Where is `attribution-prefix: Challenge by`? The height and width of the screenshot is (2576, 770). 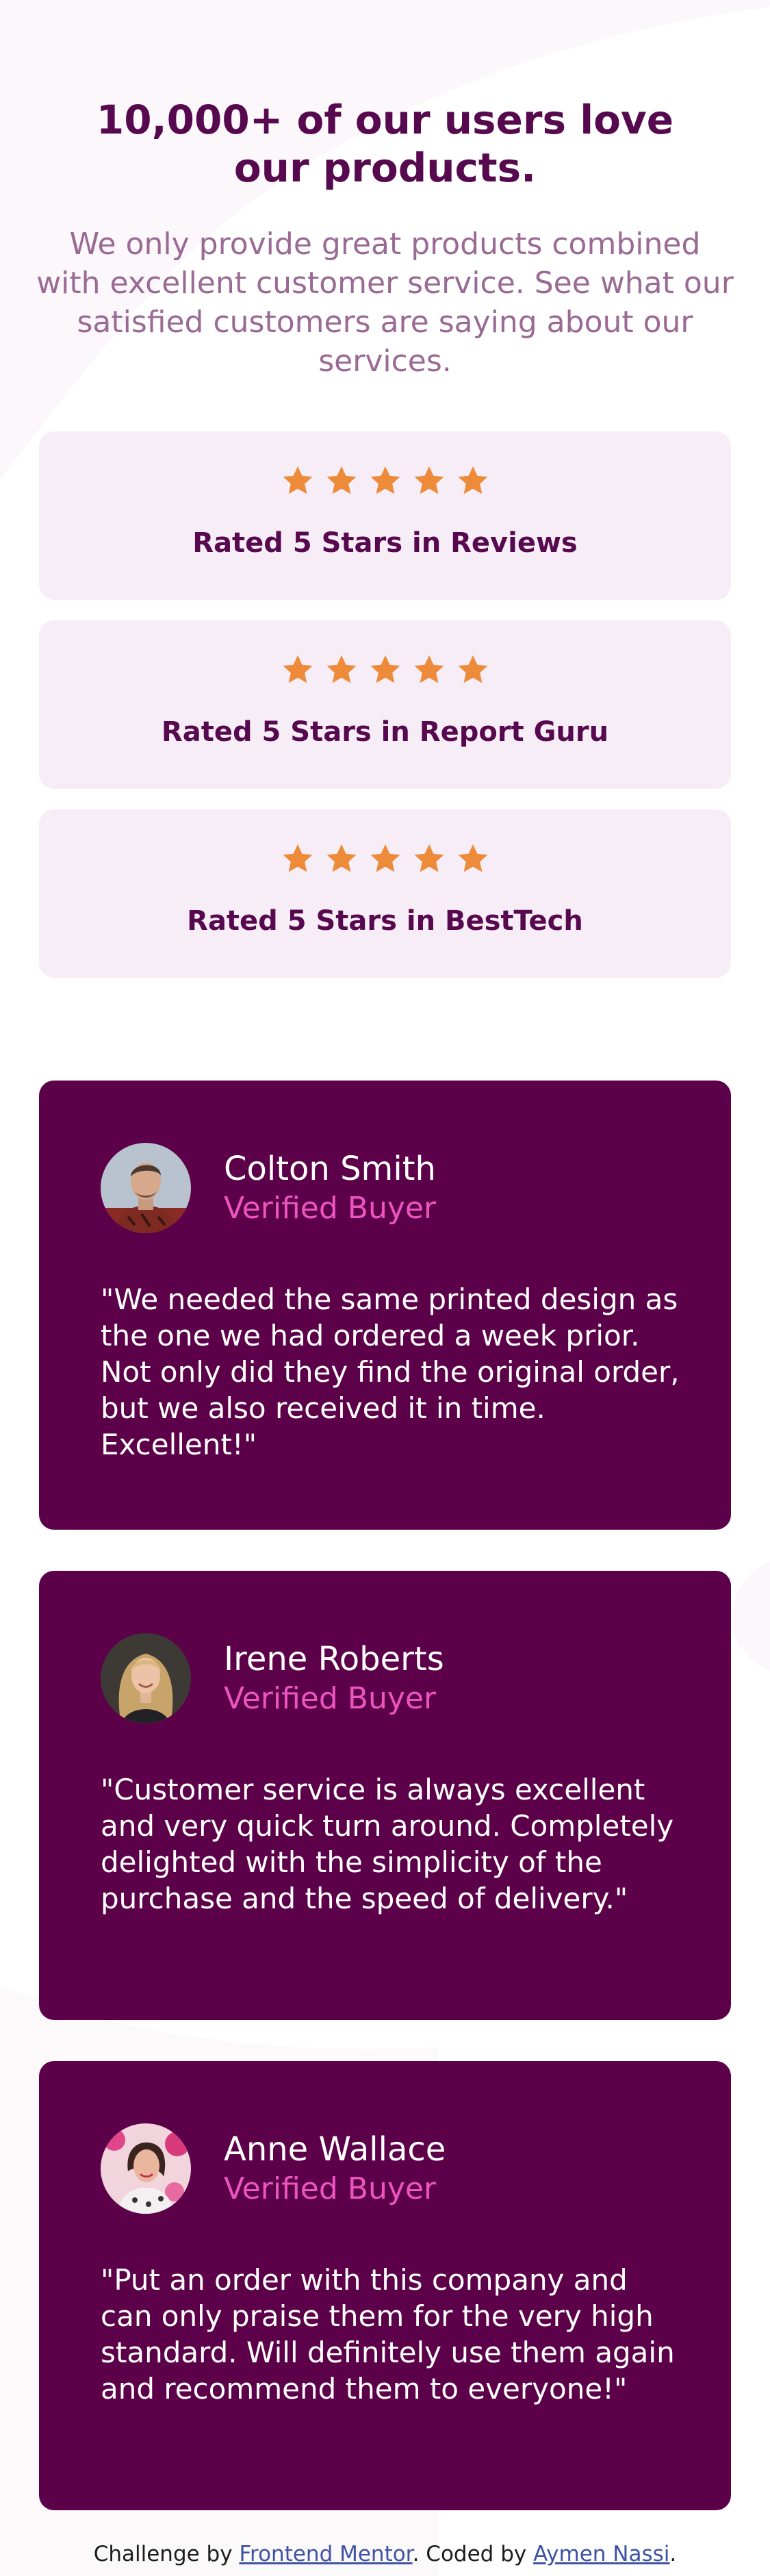
attribution-prefix: Challenge by is located at coordinates (166, 2554).